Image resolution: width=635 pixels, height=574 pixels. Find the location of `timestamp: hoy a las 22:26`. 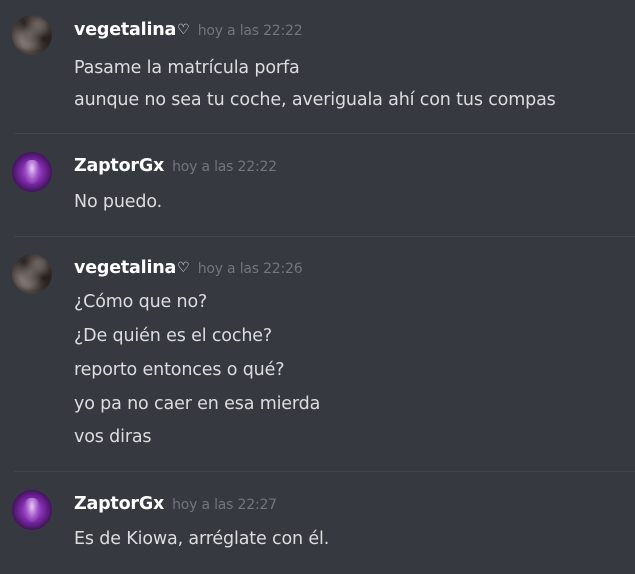

timestamp: hoy a las 22:26 is located at coordinates (250, 269).